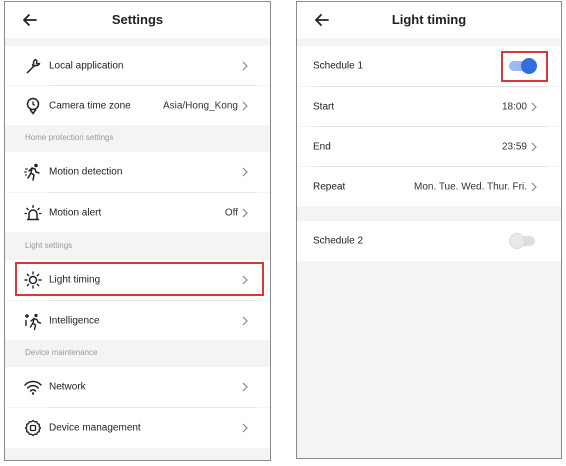  I want to click on page-title: Light timing, so click(429, 19).